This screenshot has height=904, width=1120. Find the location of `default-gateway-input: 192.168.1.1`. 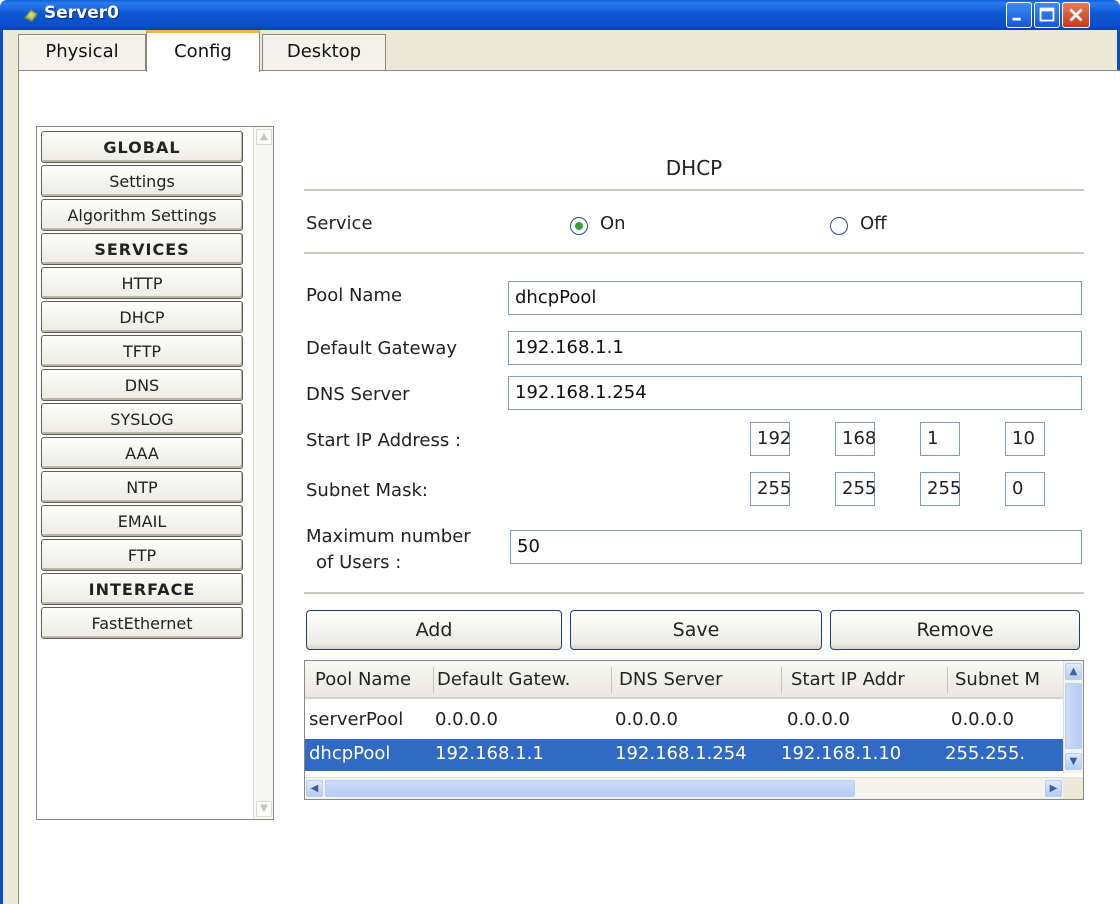

default-gateway-input: 192.168.1.1 is located at coordinates (795, 348).